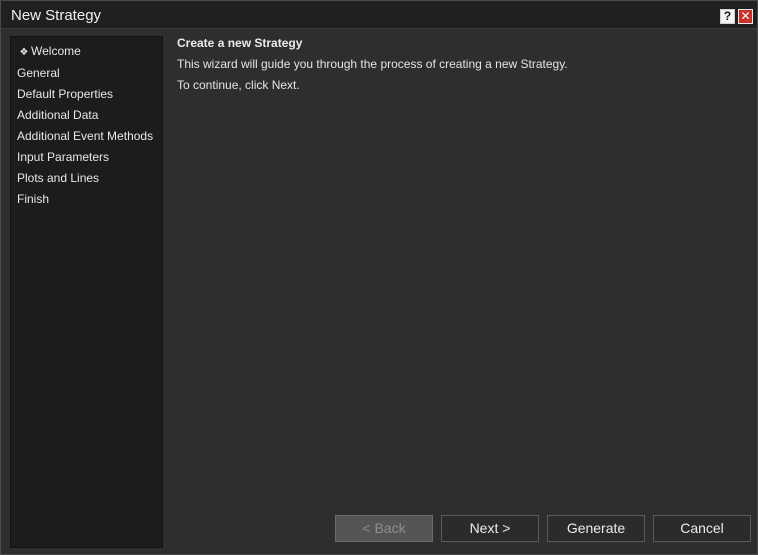  Describe the element at coordinates (56, 15) in the screenshot. I see `window-title: New Strategy` at that location.